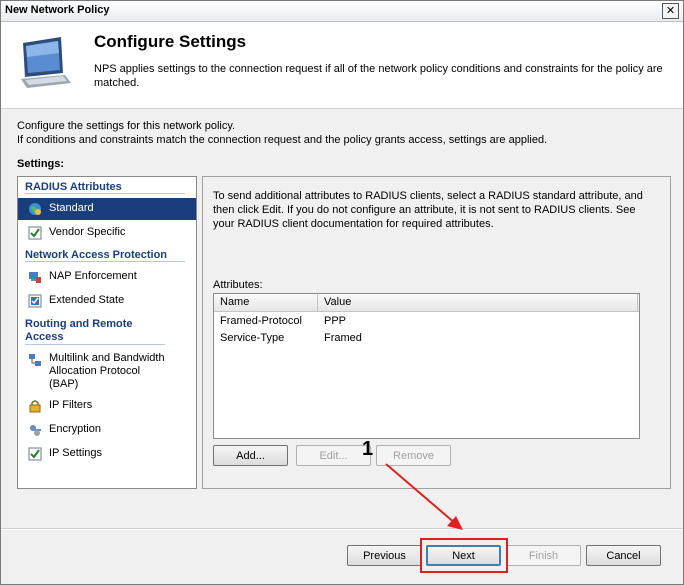  What do you see at coordinates (71, 208) in the screenshot?
I see `sidebar-item-label: Standard` at bounding box center [71, 208].